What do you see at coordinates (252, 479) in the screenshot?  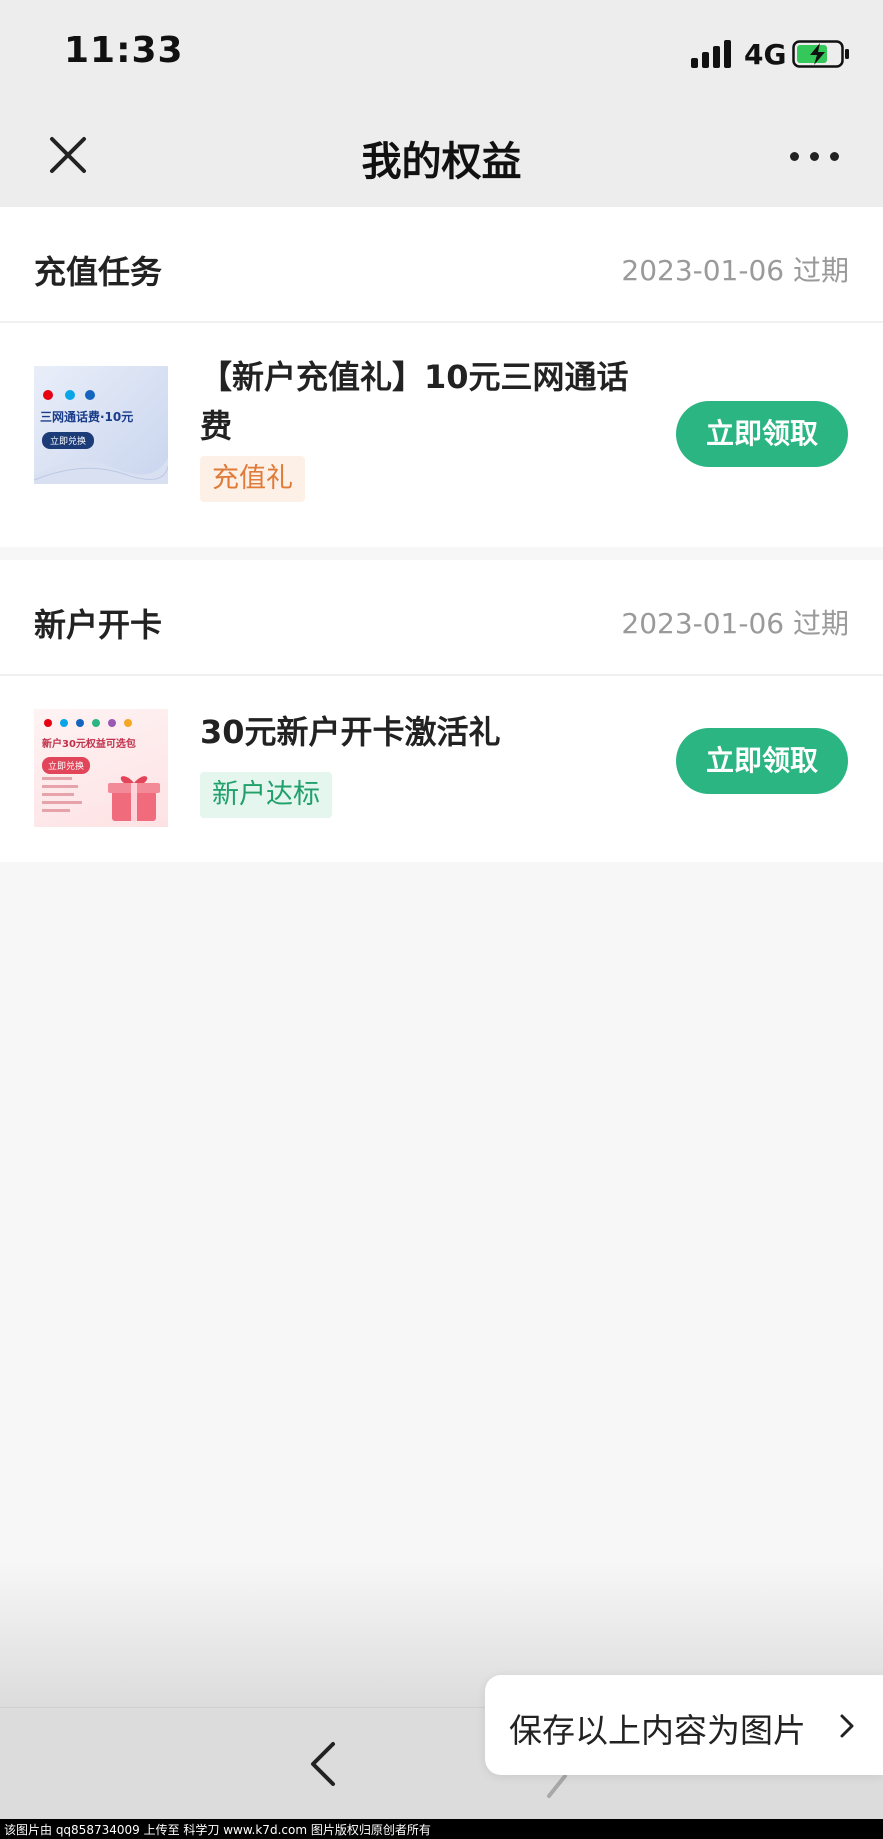 I see `reward-tag: 充值礼` at bounding box center [252, 479].